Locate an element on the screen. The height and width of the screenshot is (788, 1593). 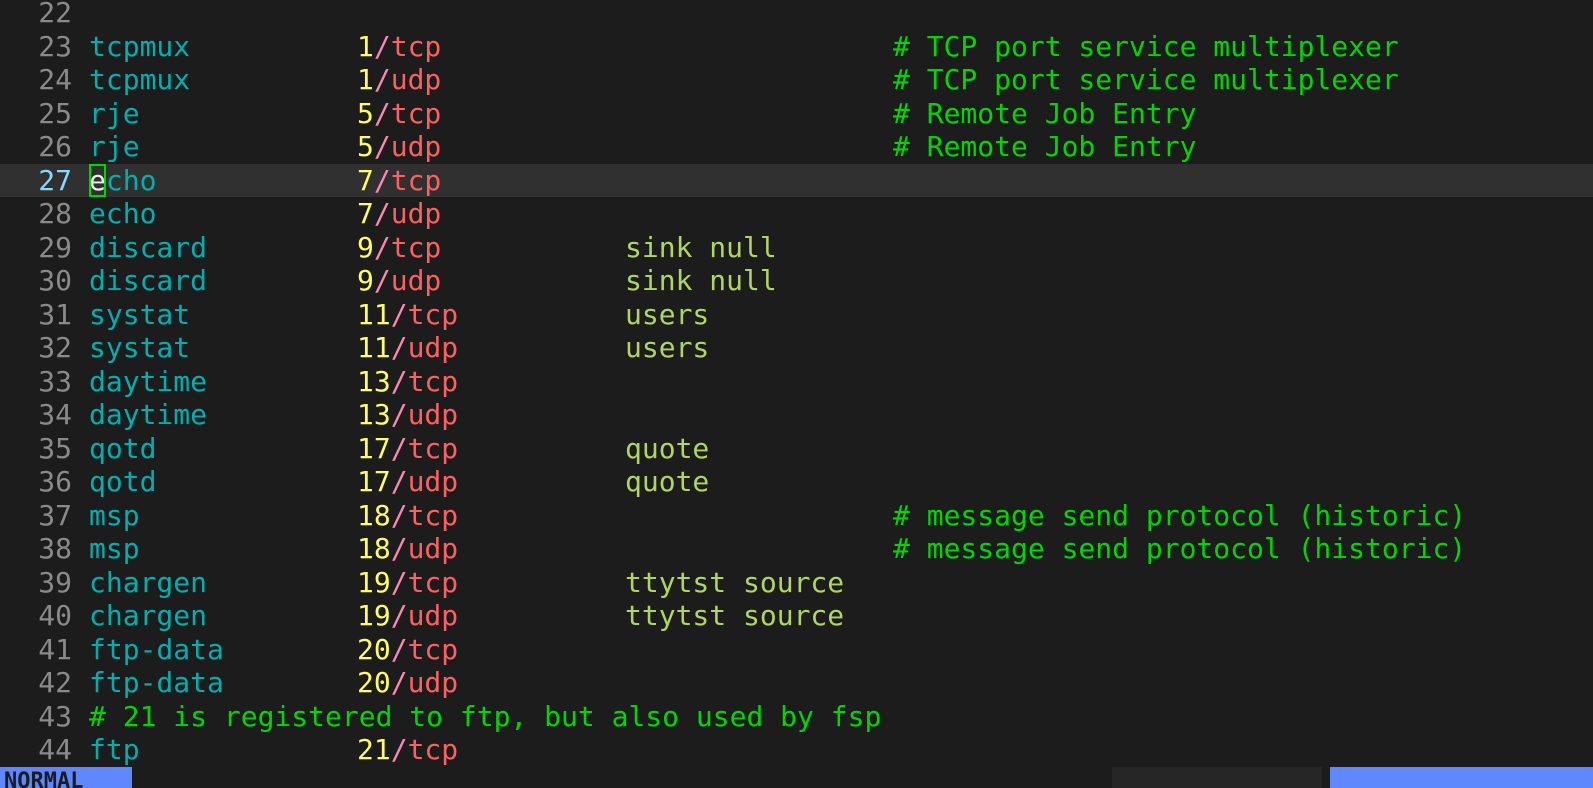
port-protocol: 18/udp is located at coordinates (408, 548).